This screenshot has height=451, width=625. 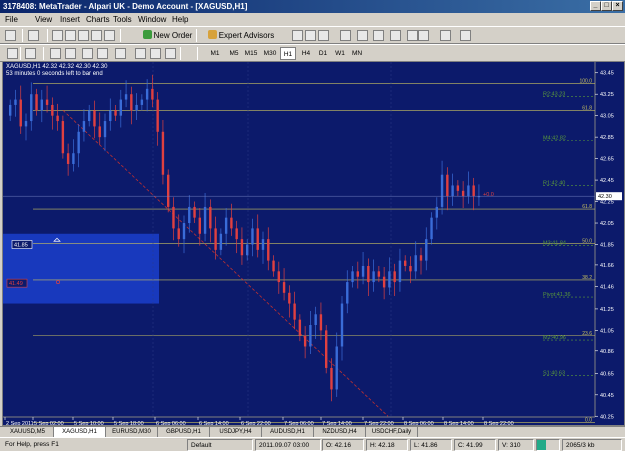 I want to click on fibonacci-icon, so click(x=120, y=53).